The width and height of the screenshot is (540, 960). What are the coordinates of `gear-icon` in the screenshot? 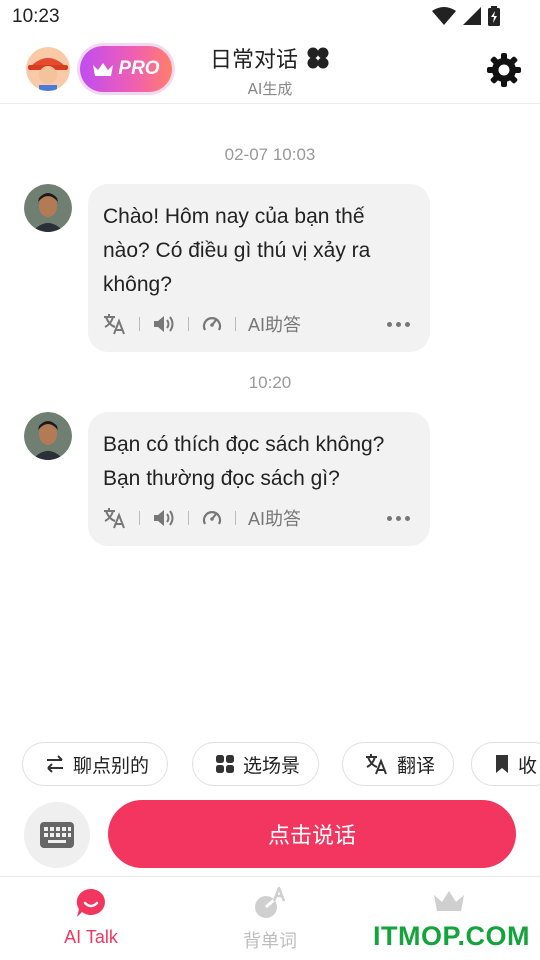 It's located at (504, 70).